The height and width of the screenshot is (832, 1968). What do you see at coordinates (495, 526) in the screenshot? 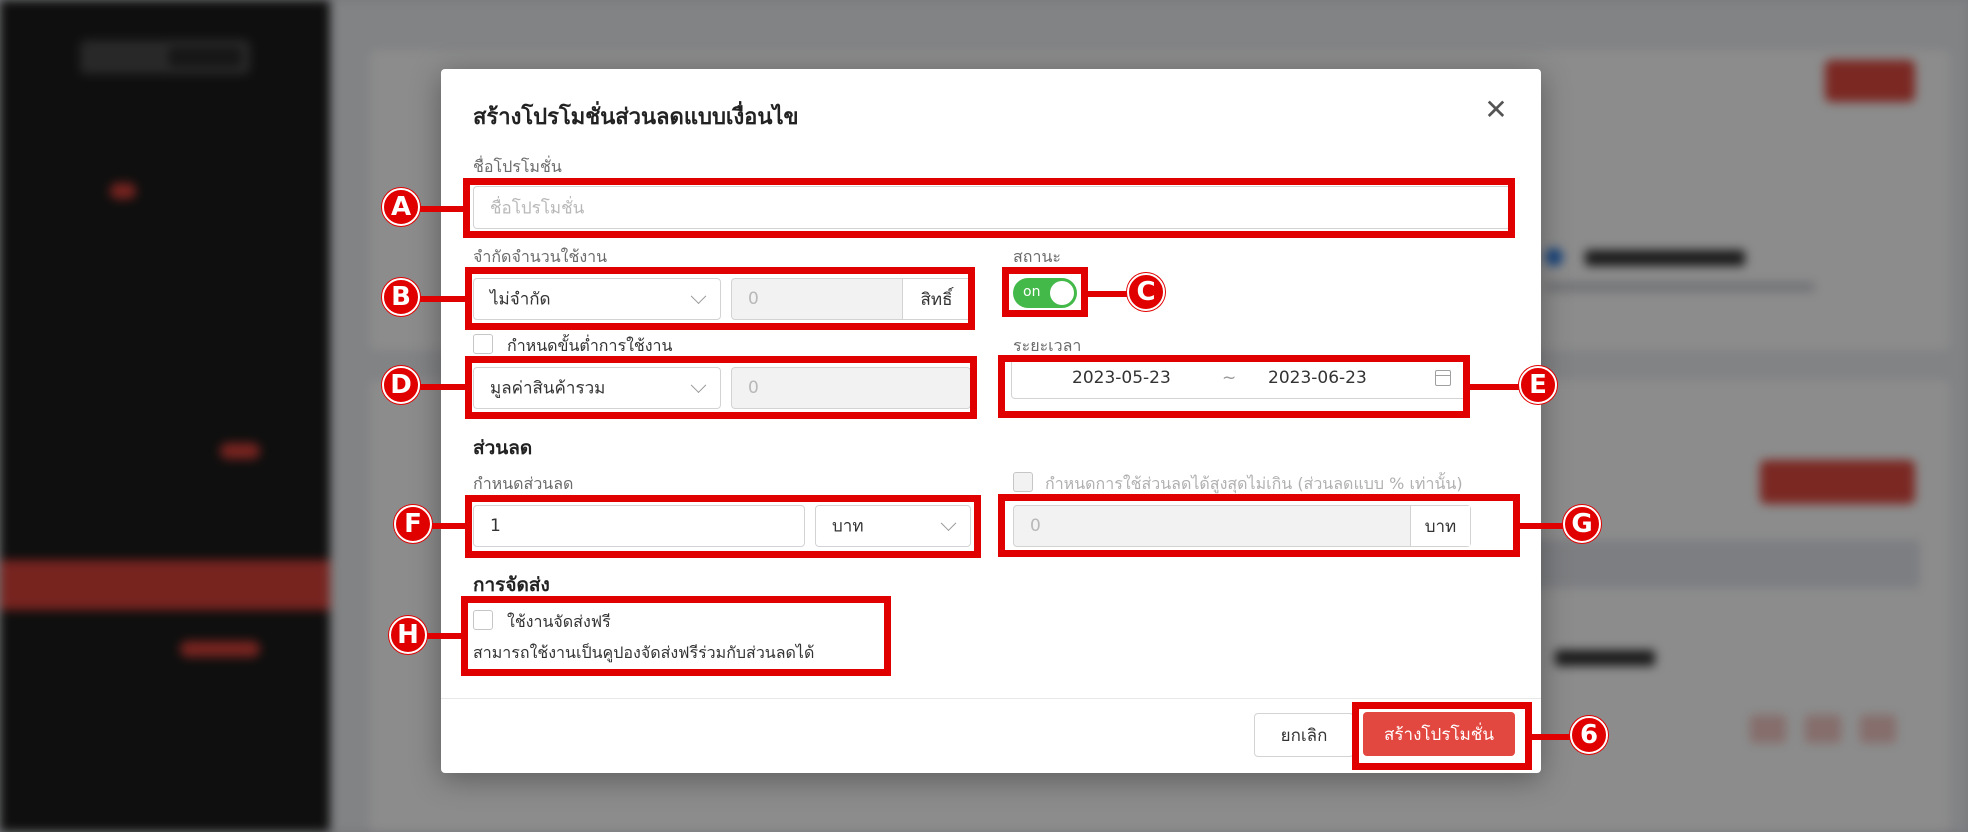
I see `discount-value: 1` at bounding box center [495, 526].